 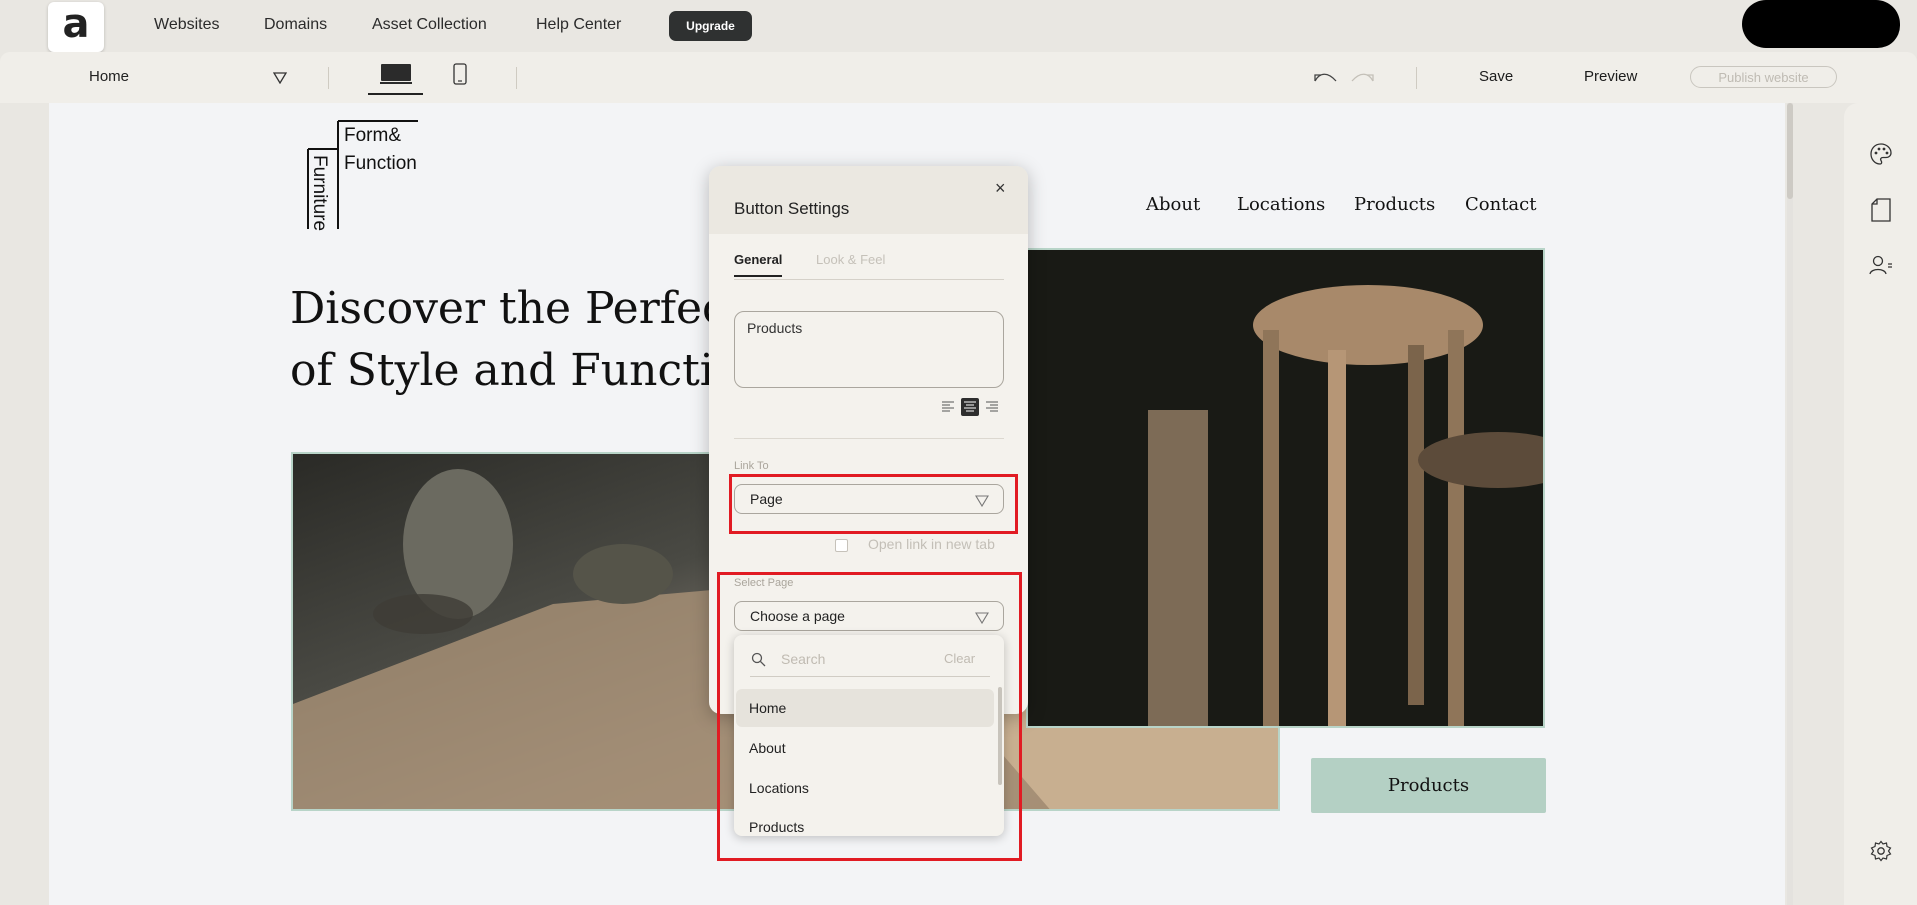 I want to click on right-sidebar, so click(x=1880, y=504).